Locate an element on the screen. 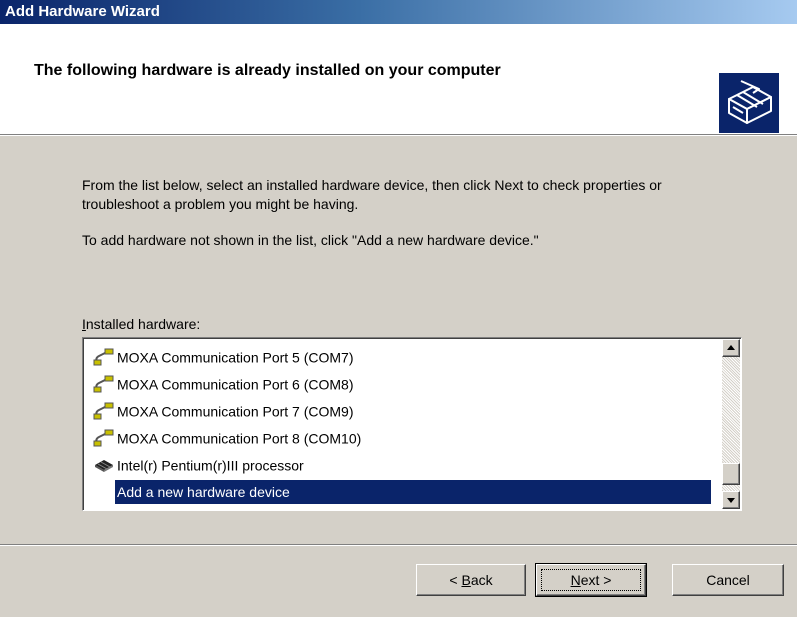  next-button: Next > is located at coordinates (591, 580).